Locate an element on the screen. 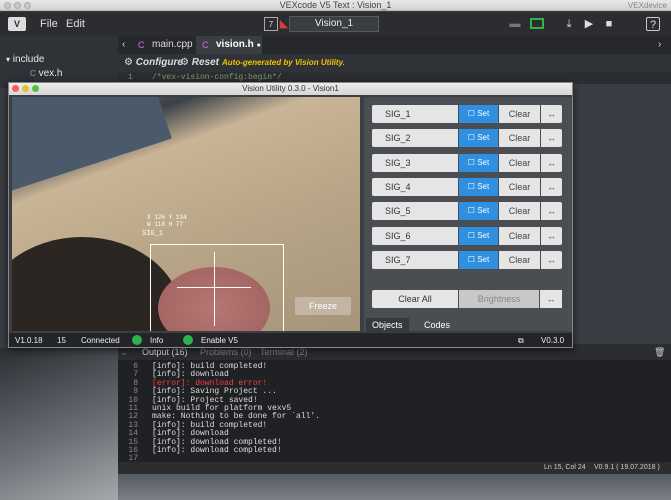  tab-codes: Codes is located at coordinates (437, 325).